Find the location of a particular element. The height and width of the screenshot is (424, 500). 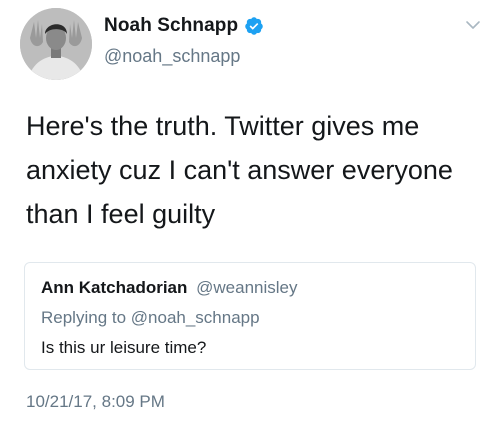

quoted-tweet-text: Is this ur leisure time? is located at coordinates (124, 347).